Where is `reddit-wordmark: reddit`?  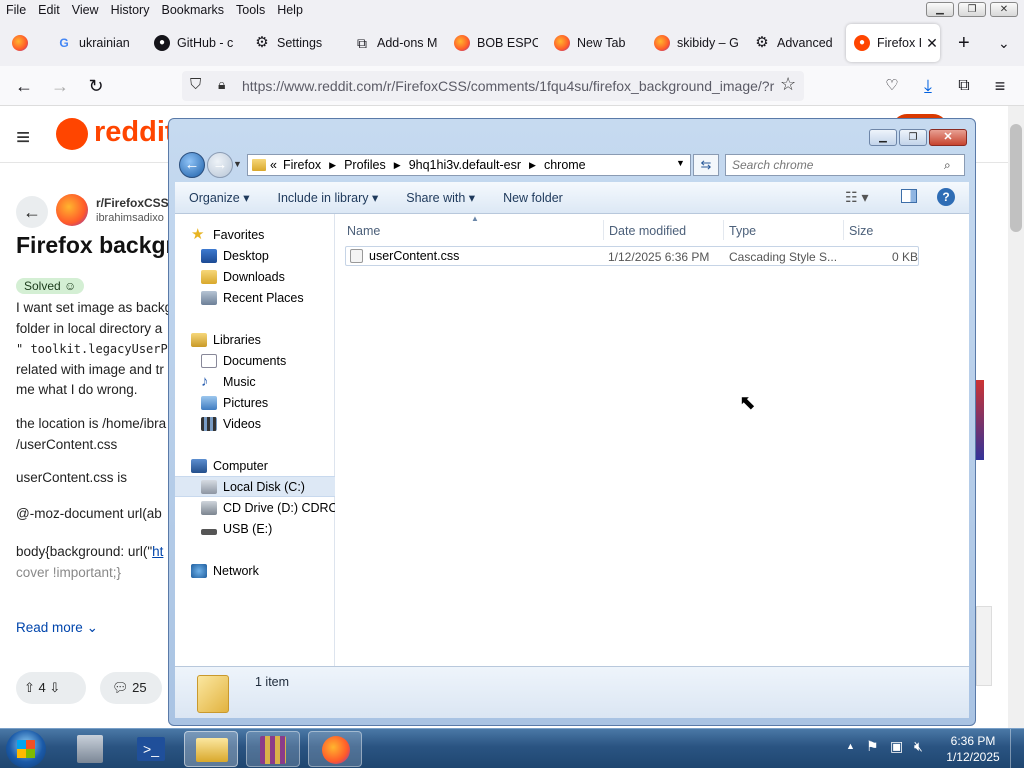 reddit-wordmark: reddit is located at coordinates (134, 132).